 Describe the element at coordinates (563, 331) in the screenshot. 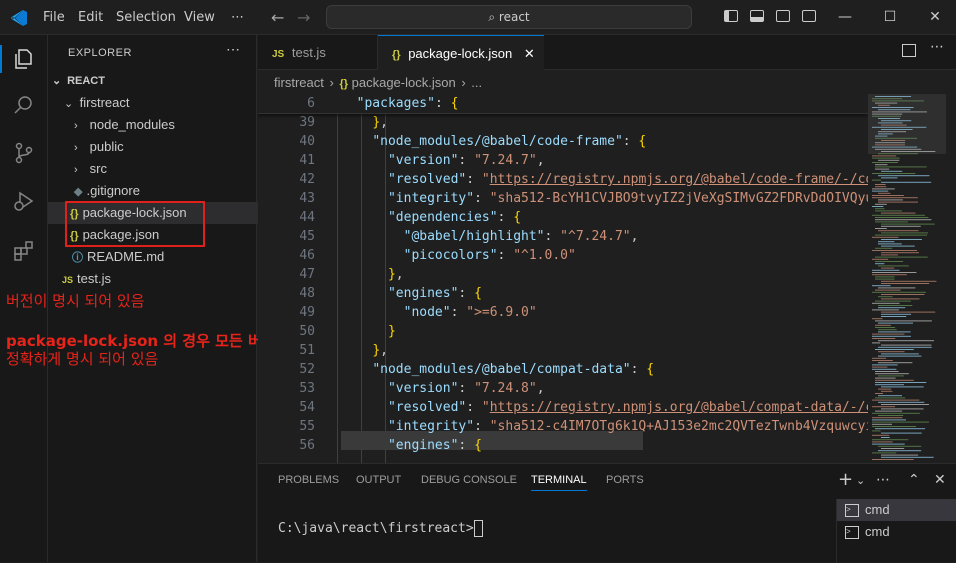

I see `code-line: 50 }` at that location.